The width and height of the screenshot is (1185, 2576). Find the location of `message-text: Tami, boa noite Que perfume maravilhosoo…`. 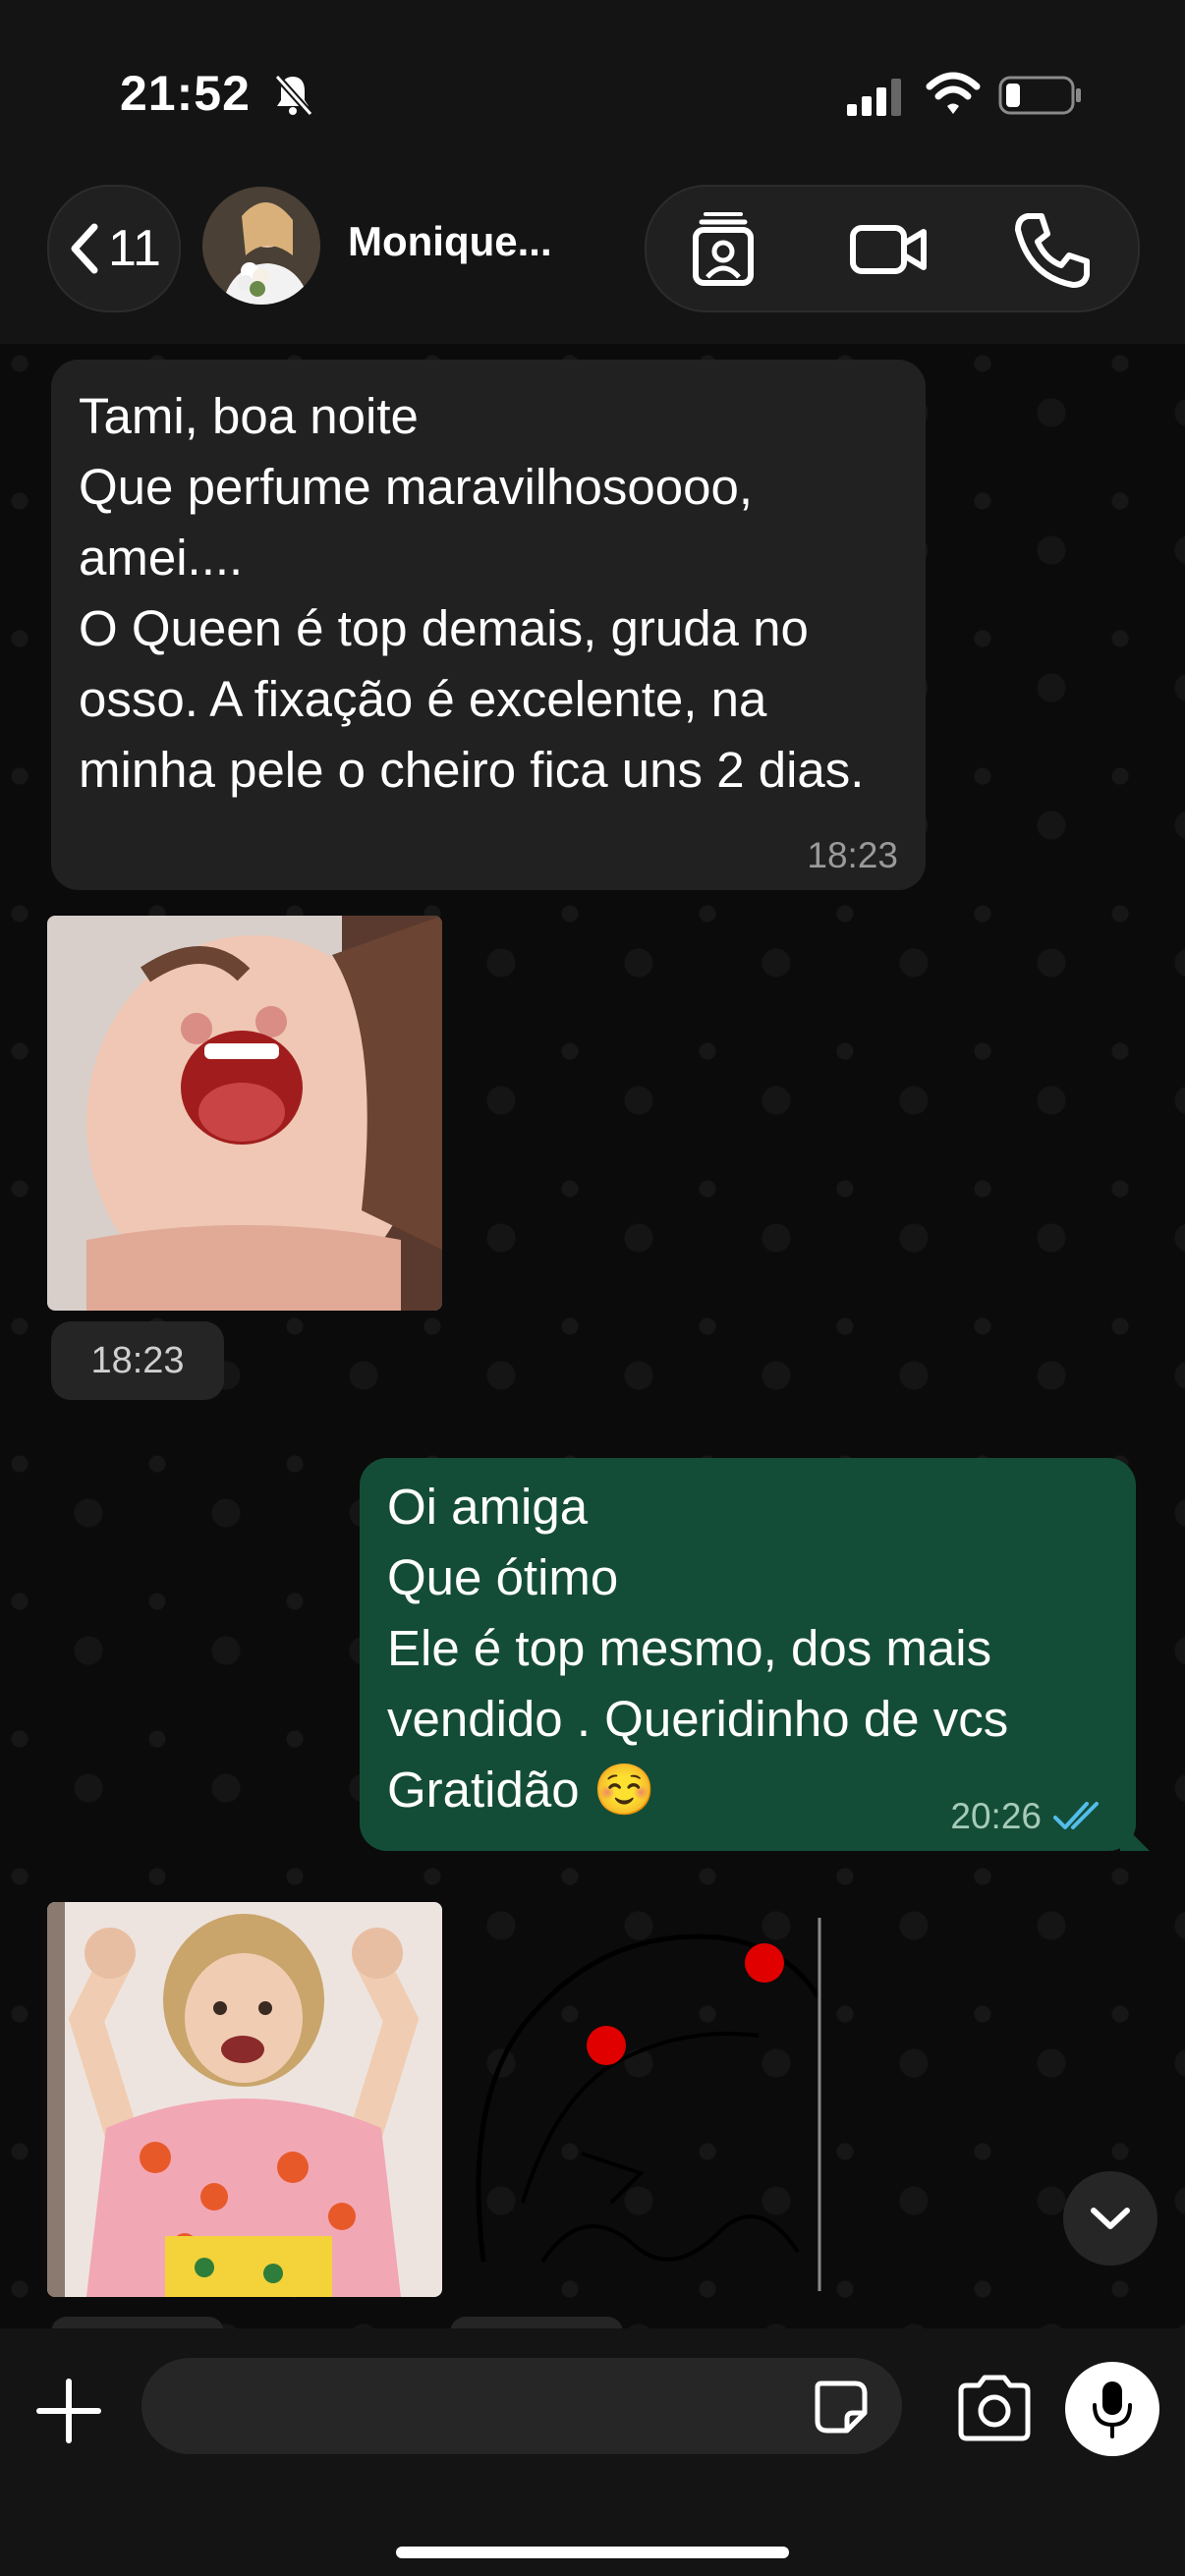

message-text: Tami, boa noite Que perfume maravilhosoo… is located at coordinates (472, 593).